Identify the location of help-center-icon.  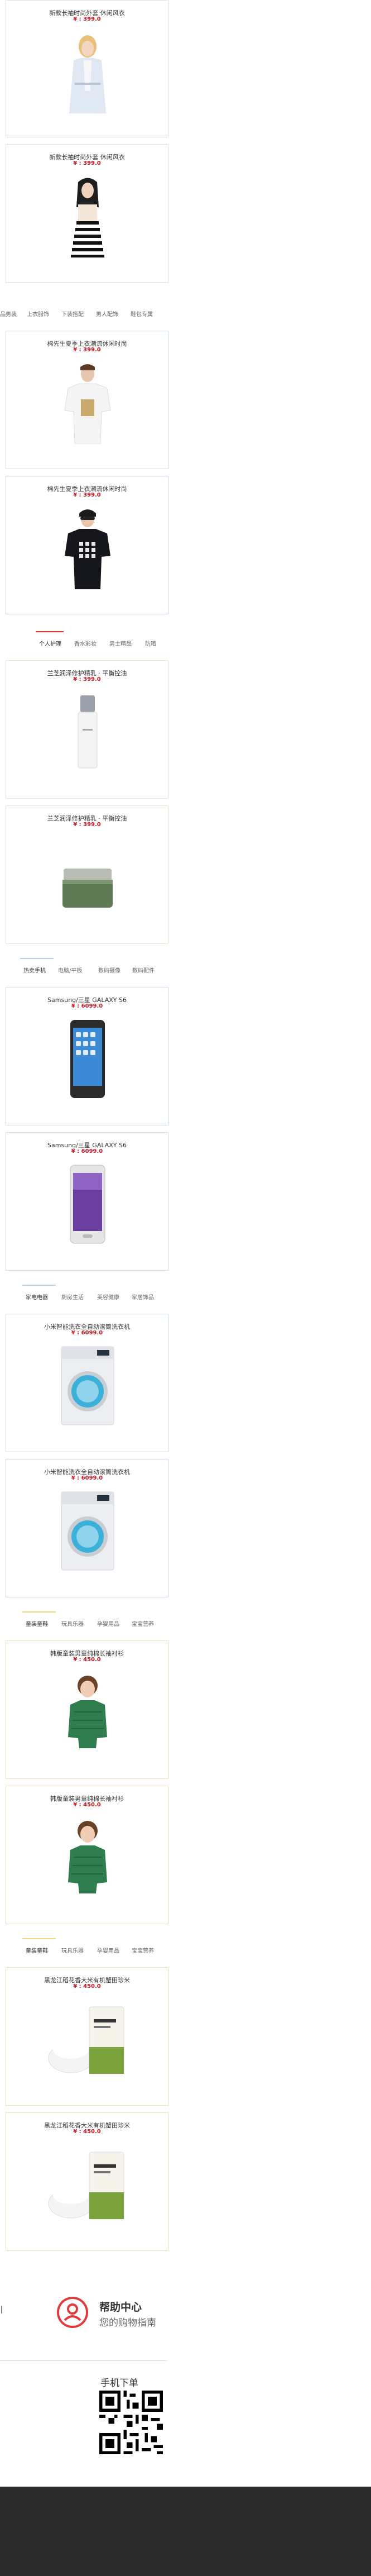
(72, 2312).